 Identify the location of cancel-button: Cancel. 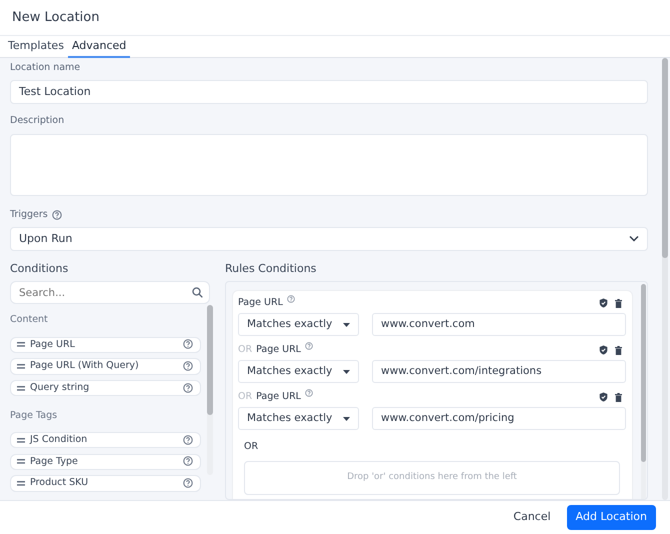
(532, 517).